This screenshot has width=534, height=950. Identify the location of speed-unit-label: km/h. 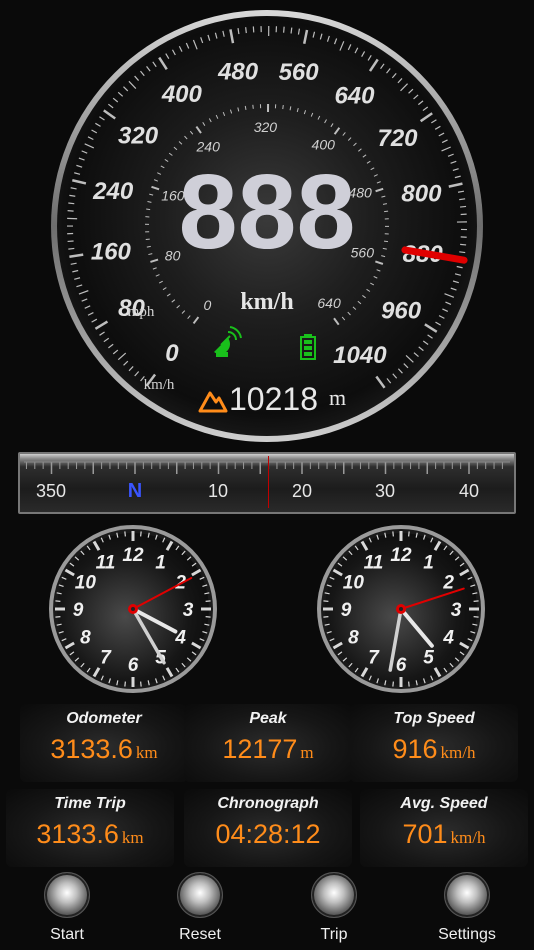
(266, 302).